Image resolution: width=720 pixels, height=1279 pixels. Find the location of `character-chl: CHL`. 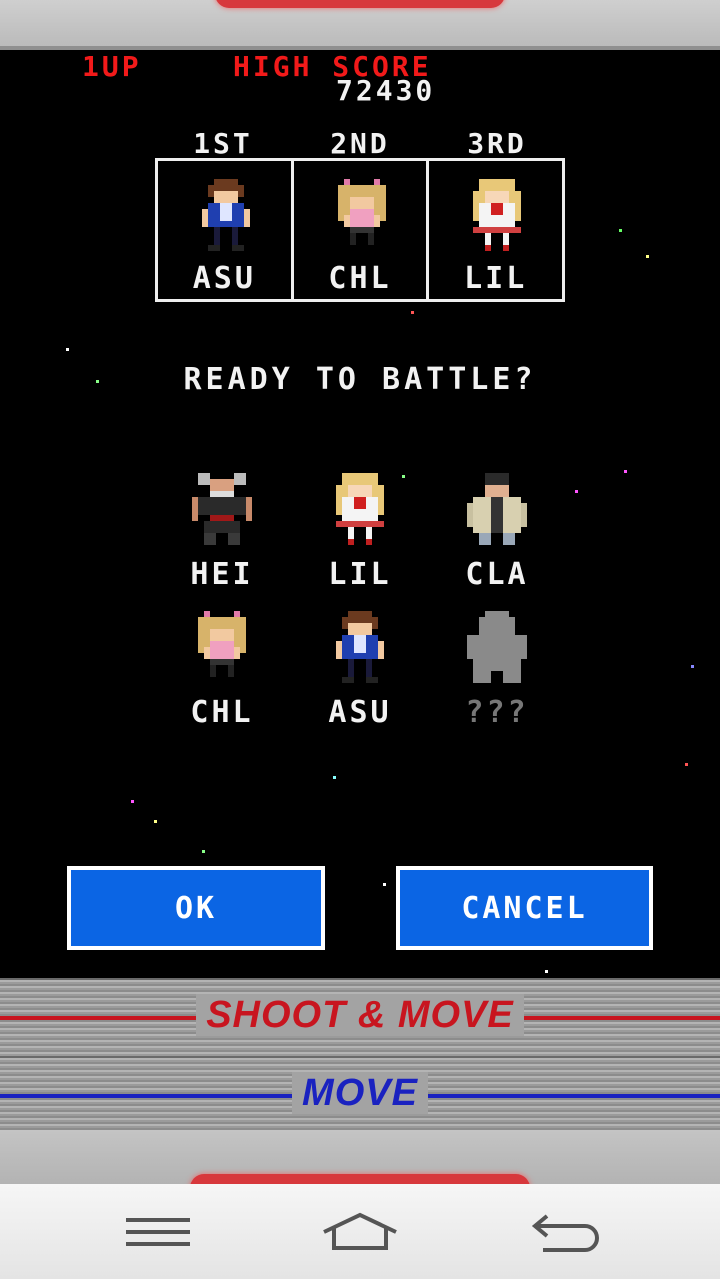

character-chl: CHL is located at coordinates (222, 670).